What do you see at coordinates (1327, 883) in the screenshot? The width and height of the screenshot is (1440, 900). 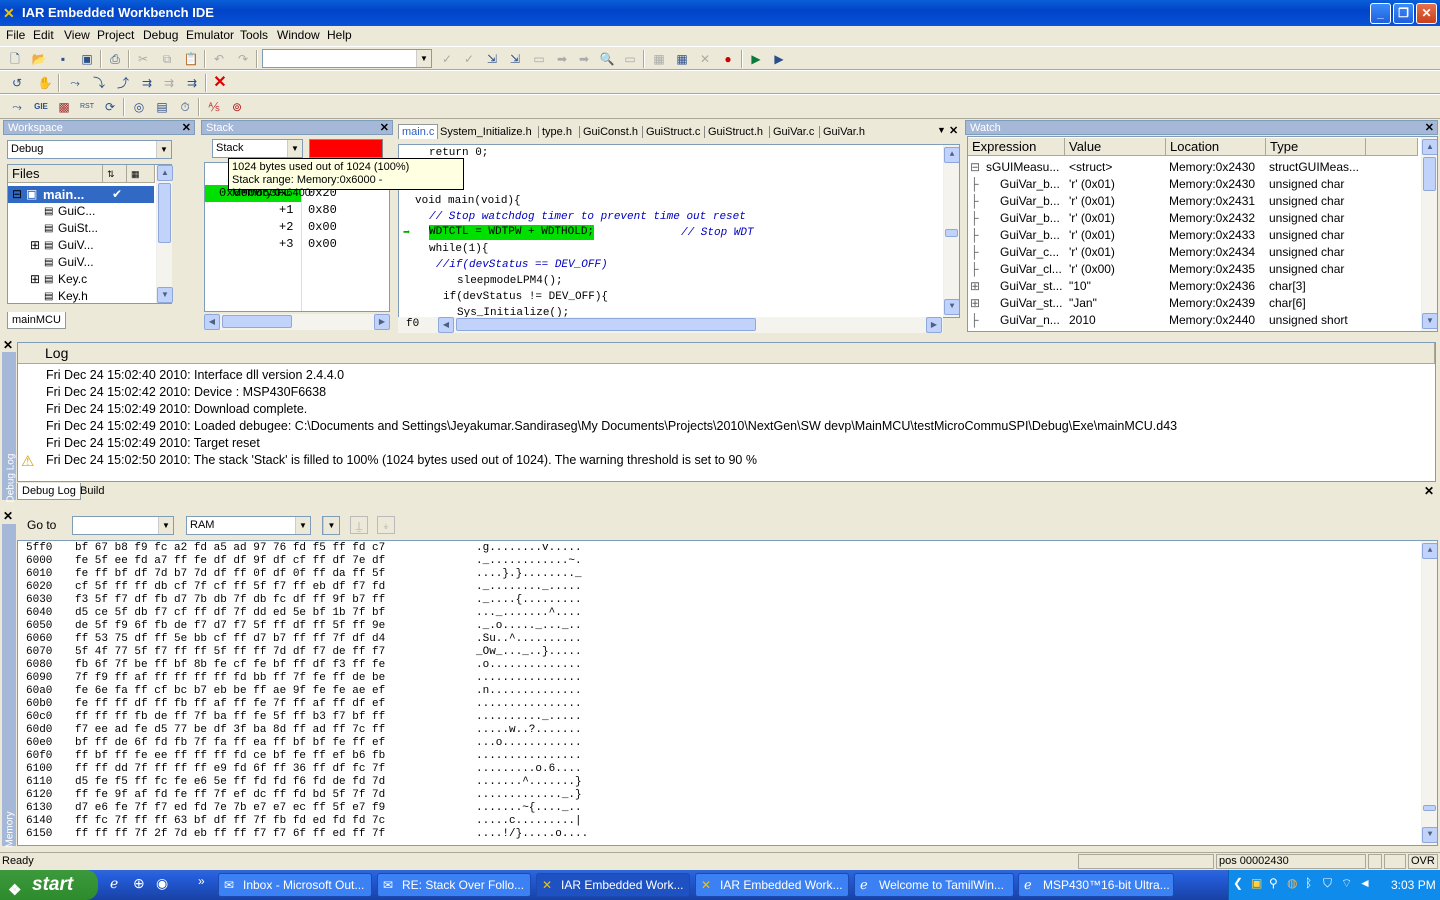 I see `tray-shield-icon: ⛉` at bounding box center [1327, 883].